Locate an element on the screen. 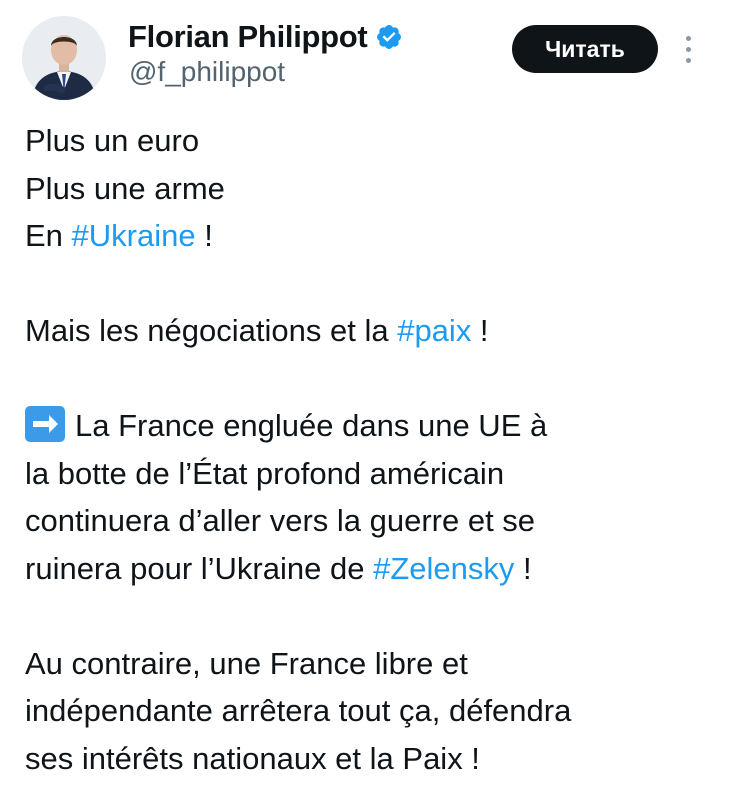  author-handle: @f_philippot is located at coordinates (207, 72).